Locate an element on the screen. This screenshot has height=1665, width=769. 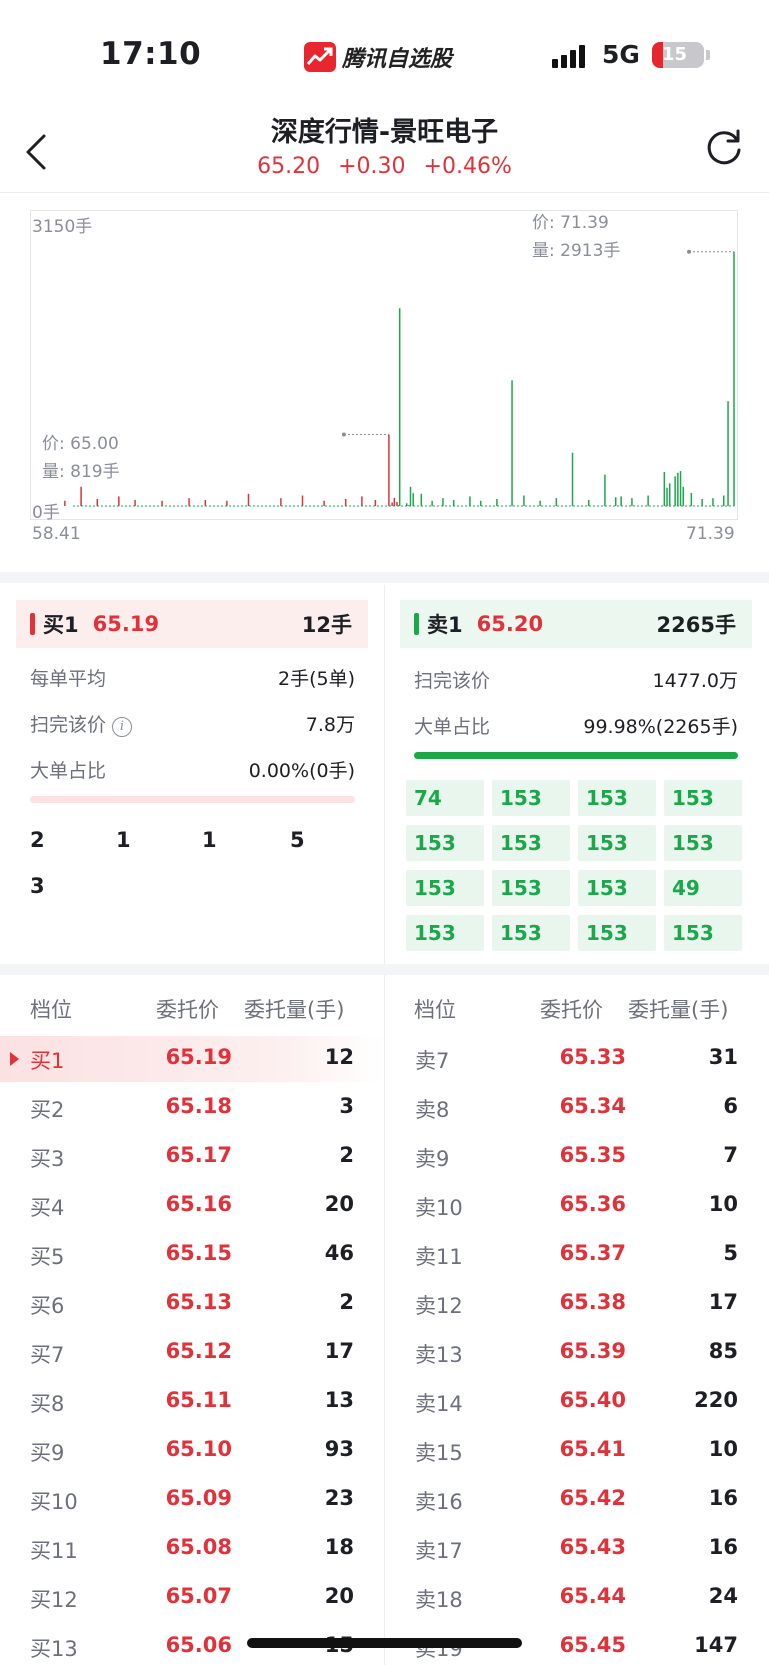
sell-sweep-row: 扫完该价 1477.0万 is located at coordinates (576, 679).